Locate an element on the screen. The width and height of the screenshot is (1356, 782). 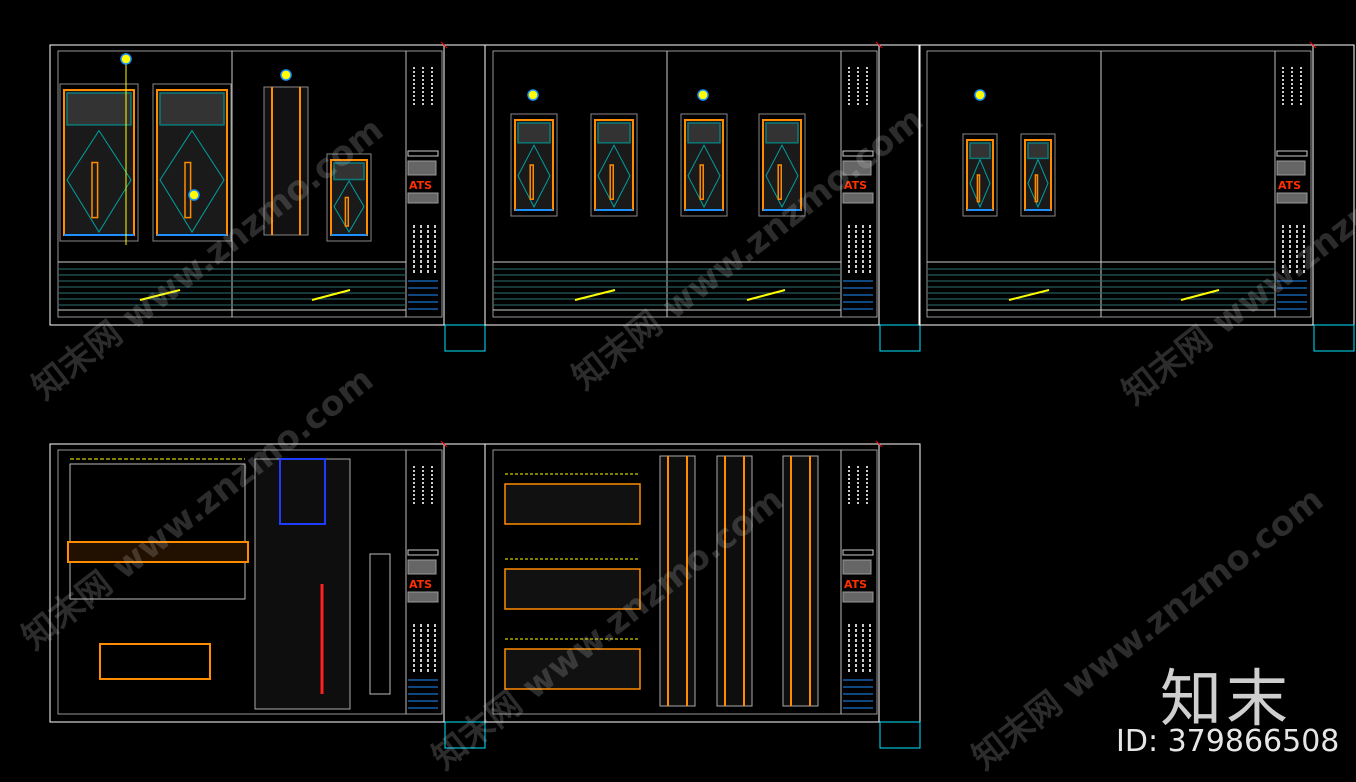
jamb-detail is located at coordinates (380, 624).